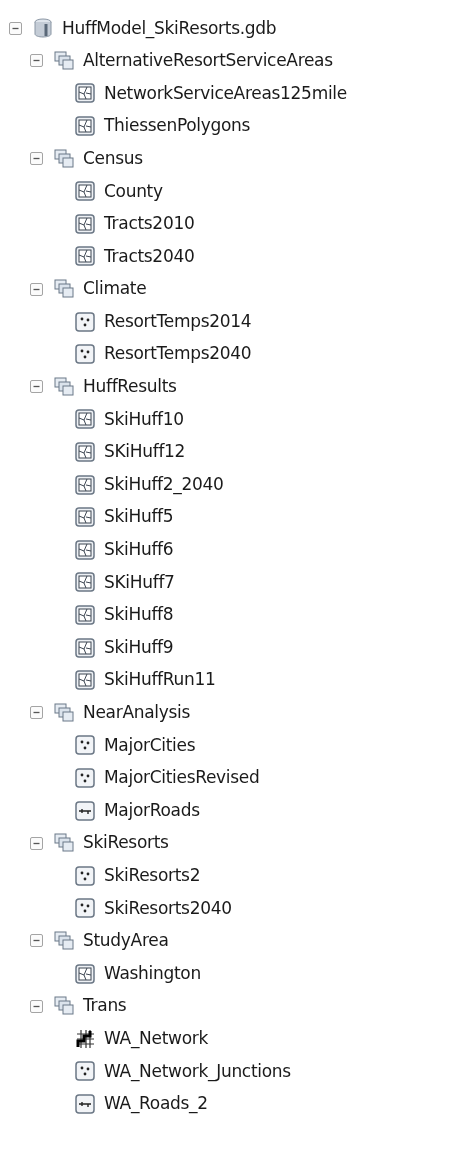 The image size is (467, 1157). What do you see at coordinates (208, 61) in the screenshot?
I see `tree-item: AlternativeResortServiceAreas` at bounding box center [208, 61].